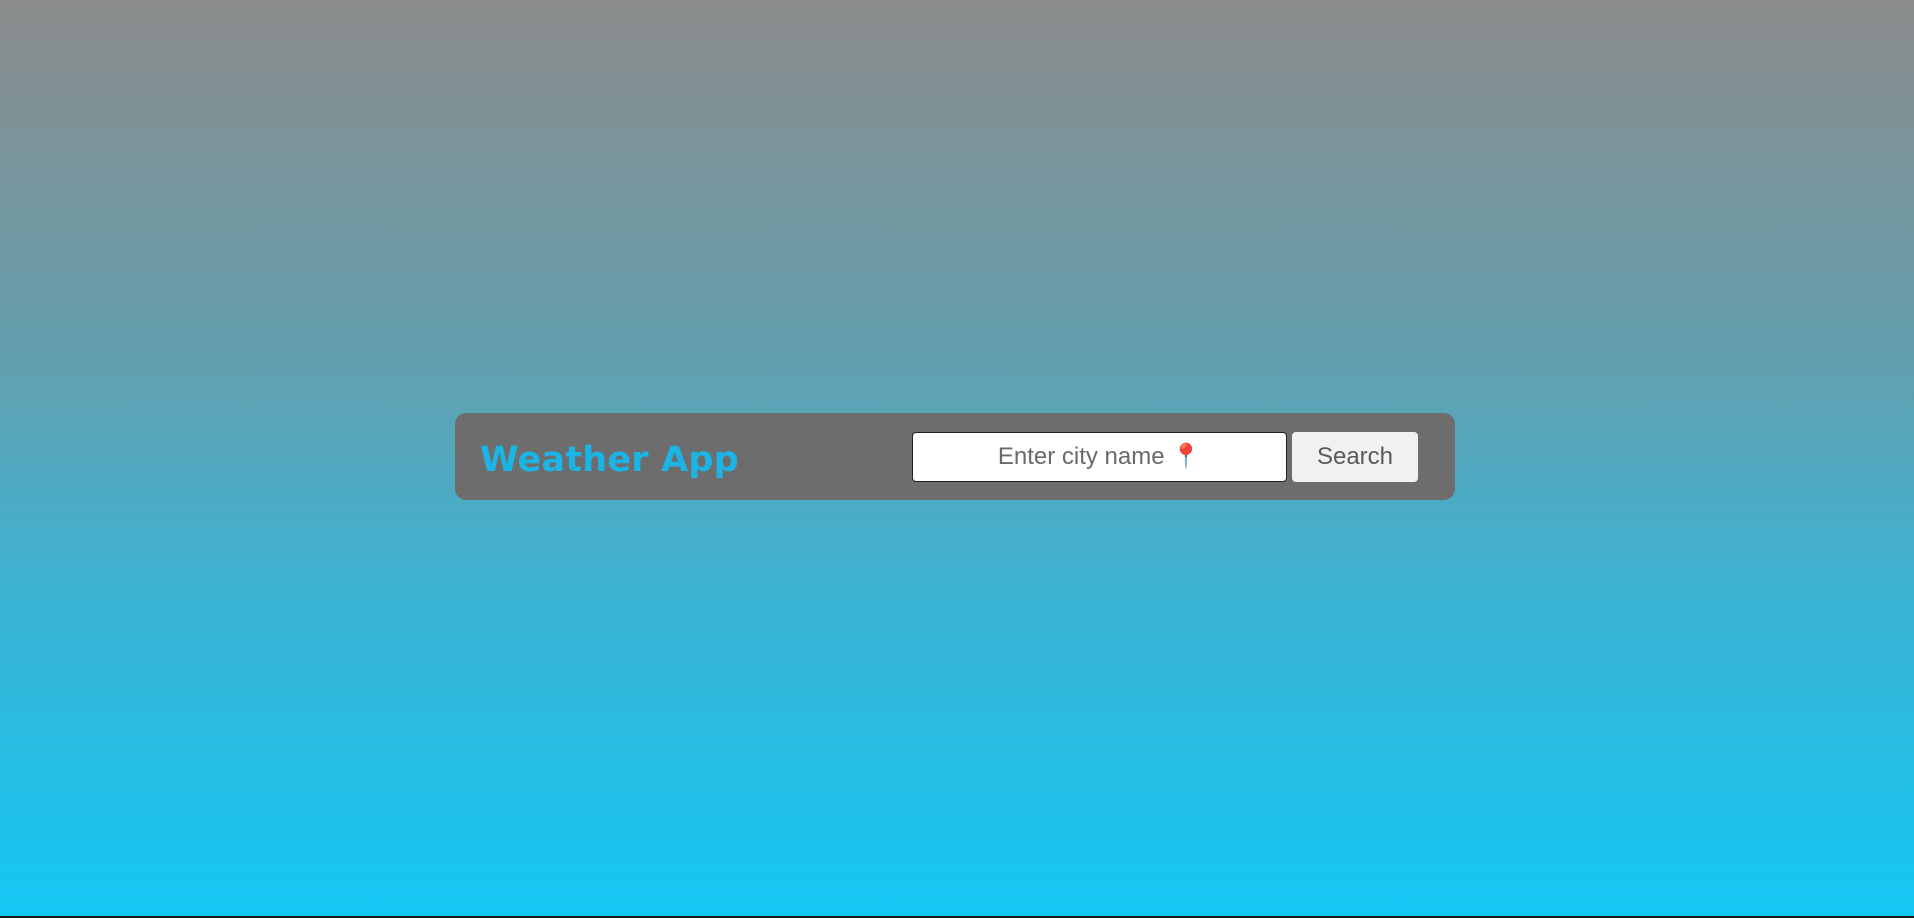 Image resolution: width=1914 pixels, height=918 pixels. Describe the element at coordinates (609, 460) in the screenshot. I see `app-title: Weather App` at that location.